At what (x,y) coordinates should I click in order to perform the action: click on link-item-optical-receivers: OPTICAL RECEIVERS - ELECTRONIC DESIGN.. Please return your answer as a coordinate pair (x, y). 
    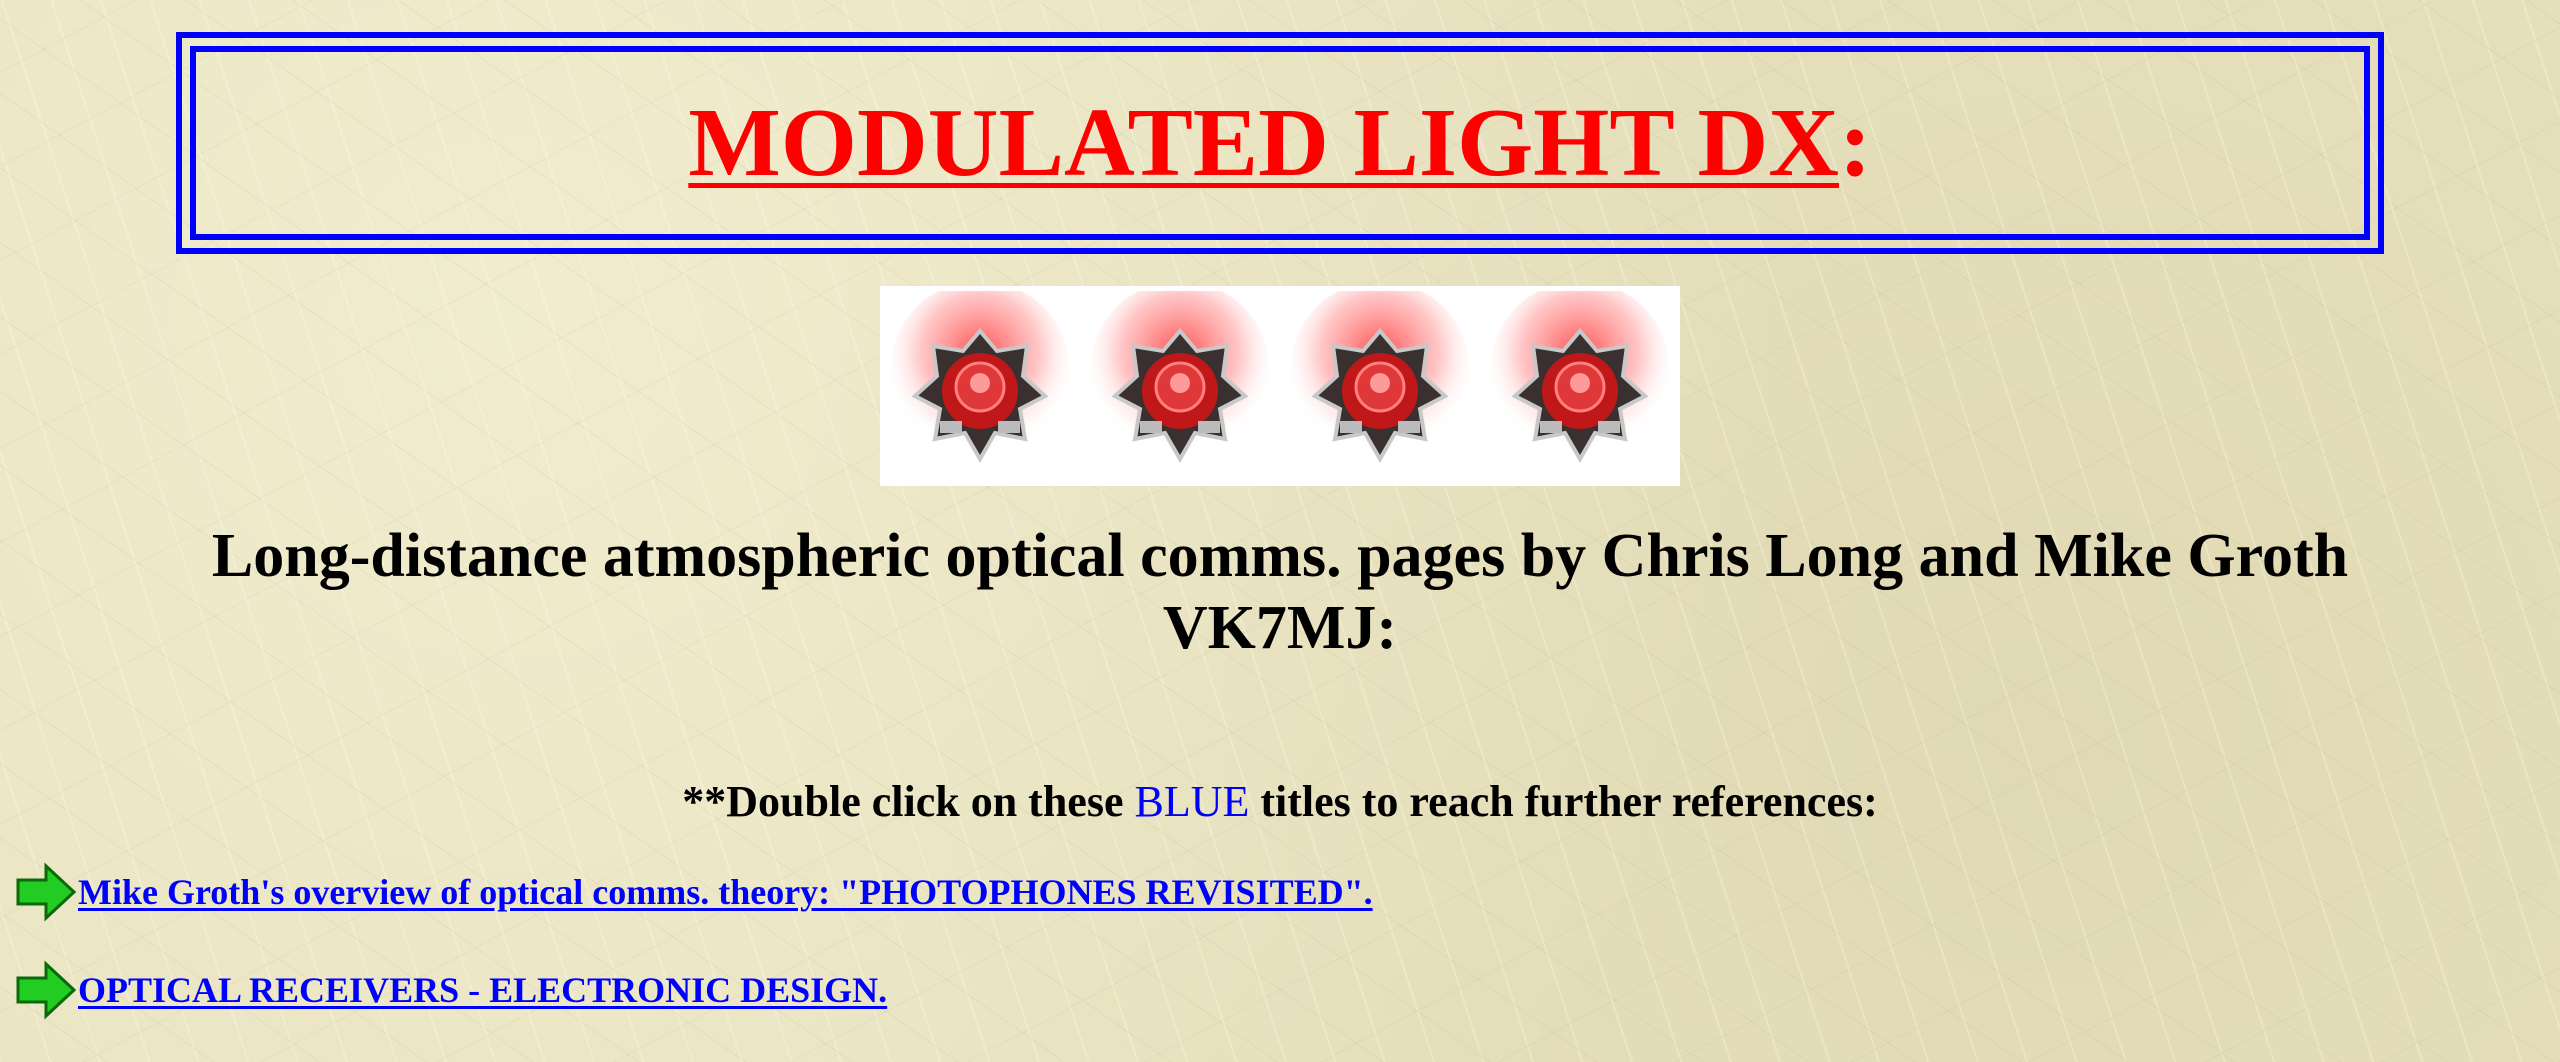
    Looking at the image, I should click on (451, 990).